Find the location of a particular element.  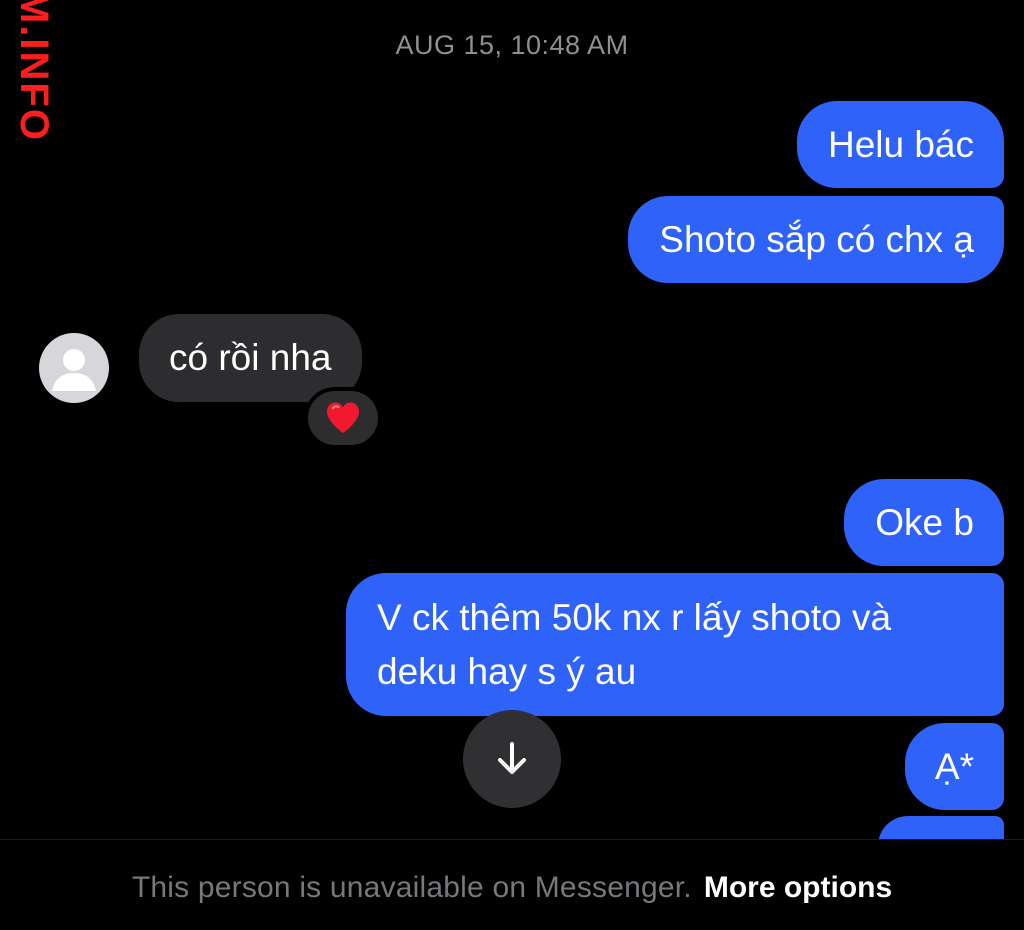

red-heart-icon is located at coordinates (343, 417).